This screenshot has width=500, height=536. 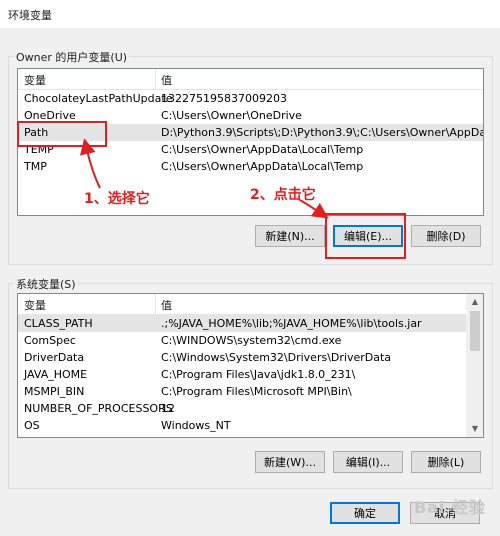 What do you see at coordinates (449, 507) in the screenshot?
I see `watermark-logo: Bai 经验` at bounding box center [449, 507].